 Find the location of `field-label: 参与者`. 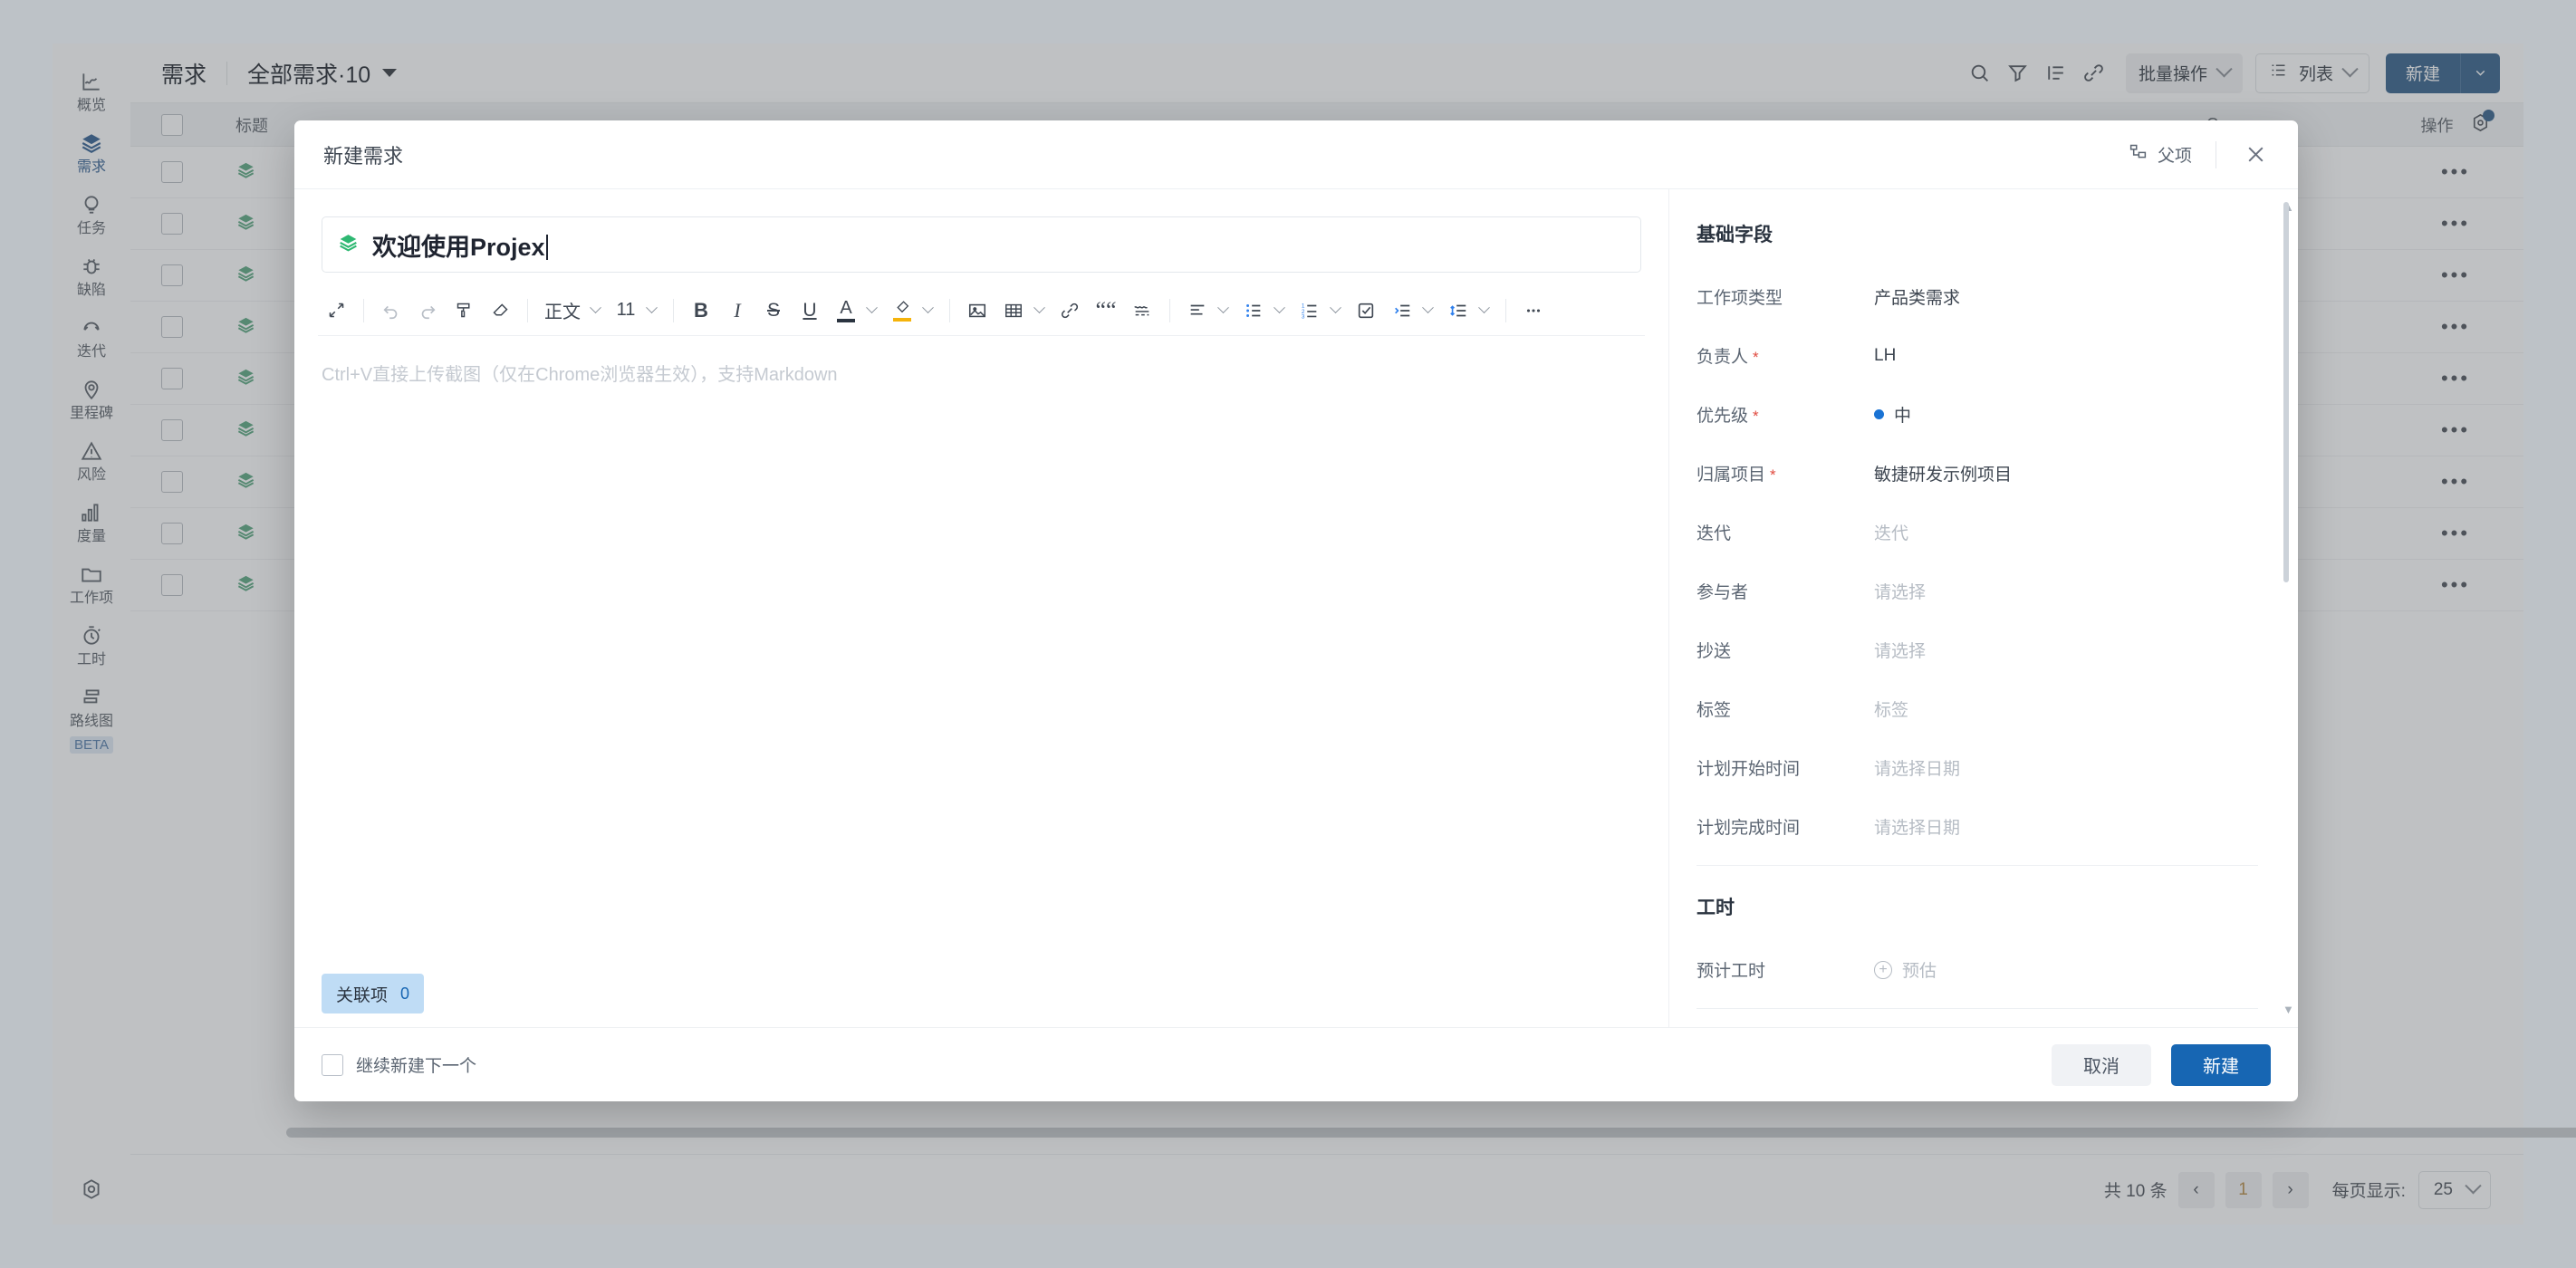

field-label: 参与者 is located at coordinates (1723, 592).